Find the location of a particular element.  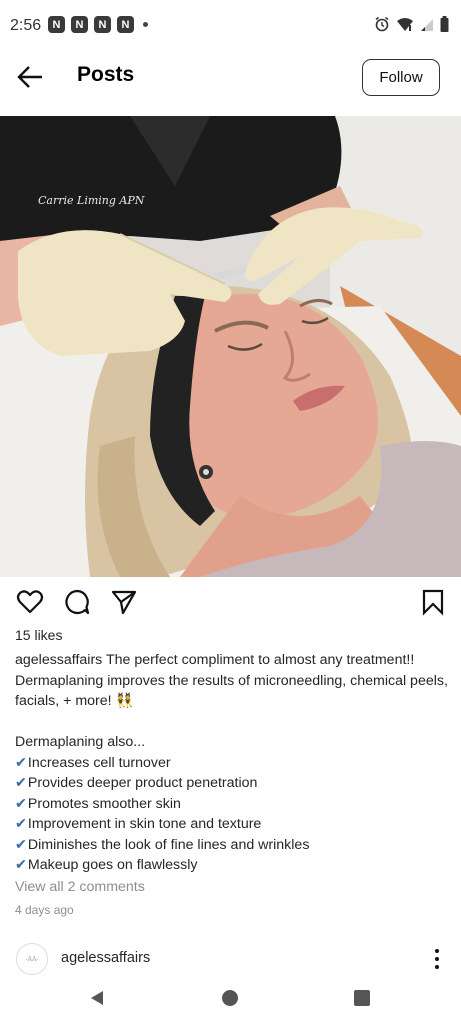

status-time: 2:56 is located at coordinates (26, 25).